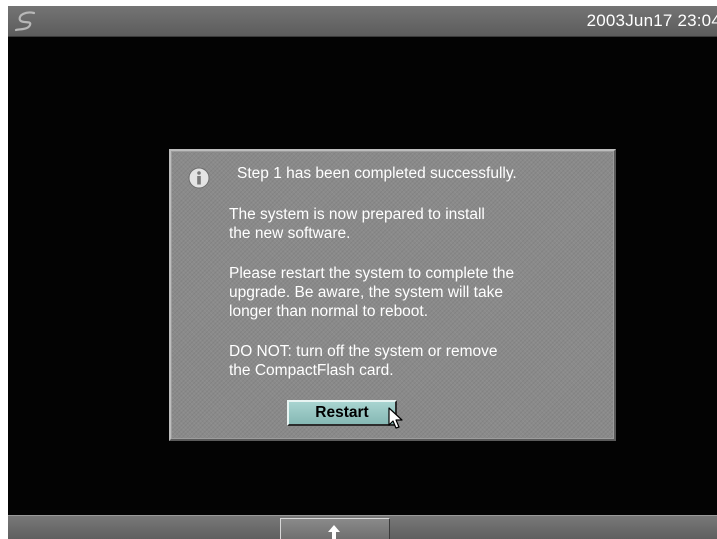 This screenshot has height=539, width=717. What do you see at coordinates (342, 413) in the screenshot?
I see `restart-button: Restart` at bounding box center [342, 413].